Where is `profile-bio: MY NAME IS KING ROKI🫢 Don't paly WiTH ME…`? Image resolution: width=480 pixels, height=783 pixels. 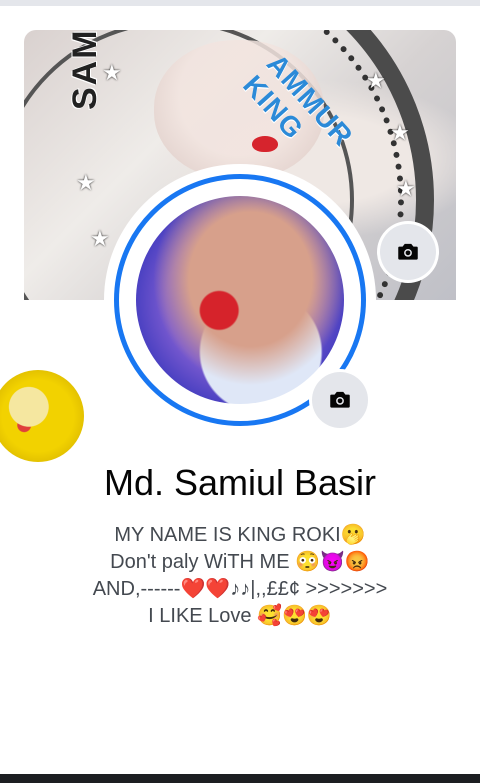
profile-bio: MY NAME IS KING ROKI🫢 Don't paly WiTH ME… is located at coordinates (240, 576).